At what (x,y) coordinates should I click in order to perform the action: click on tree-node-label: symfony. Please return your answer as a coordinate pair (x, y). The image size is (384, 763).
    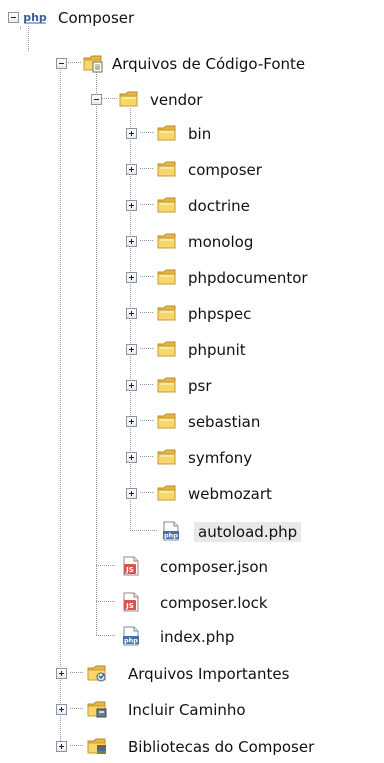
    Looking at the image, I should click on (220, 458).